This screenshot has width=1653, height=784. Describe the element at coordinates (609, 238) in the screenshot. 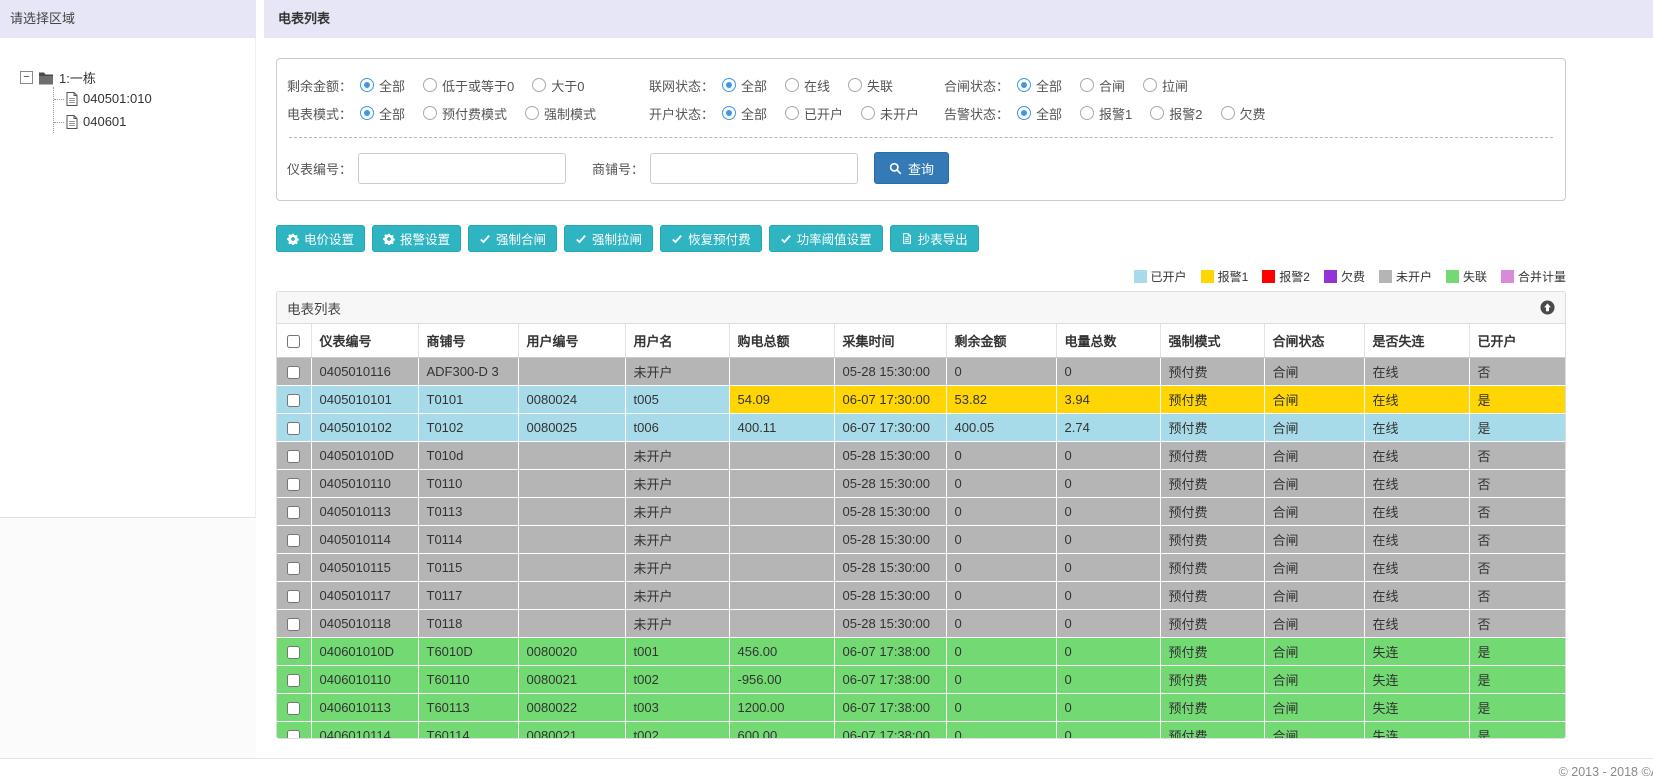

I see `force-open-gate-button: 强制拉闸` at that location.